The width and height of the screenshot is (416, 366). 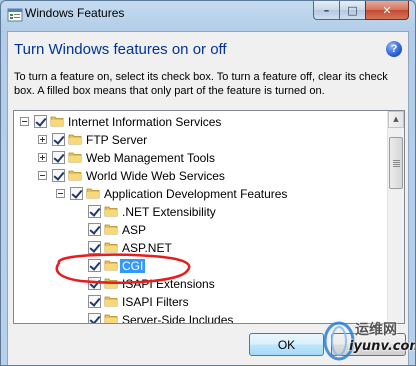 I want to click on tree-scrollbar: ▲, so click(x=395, y=217).